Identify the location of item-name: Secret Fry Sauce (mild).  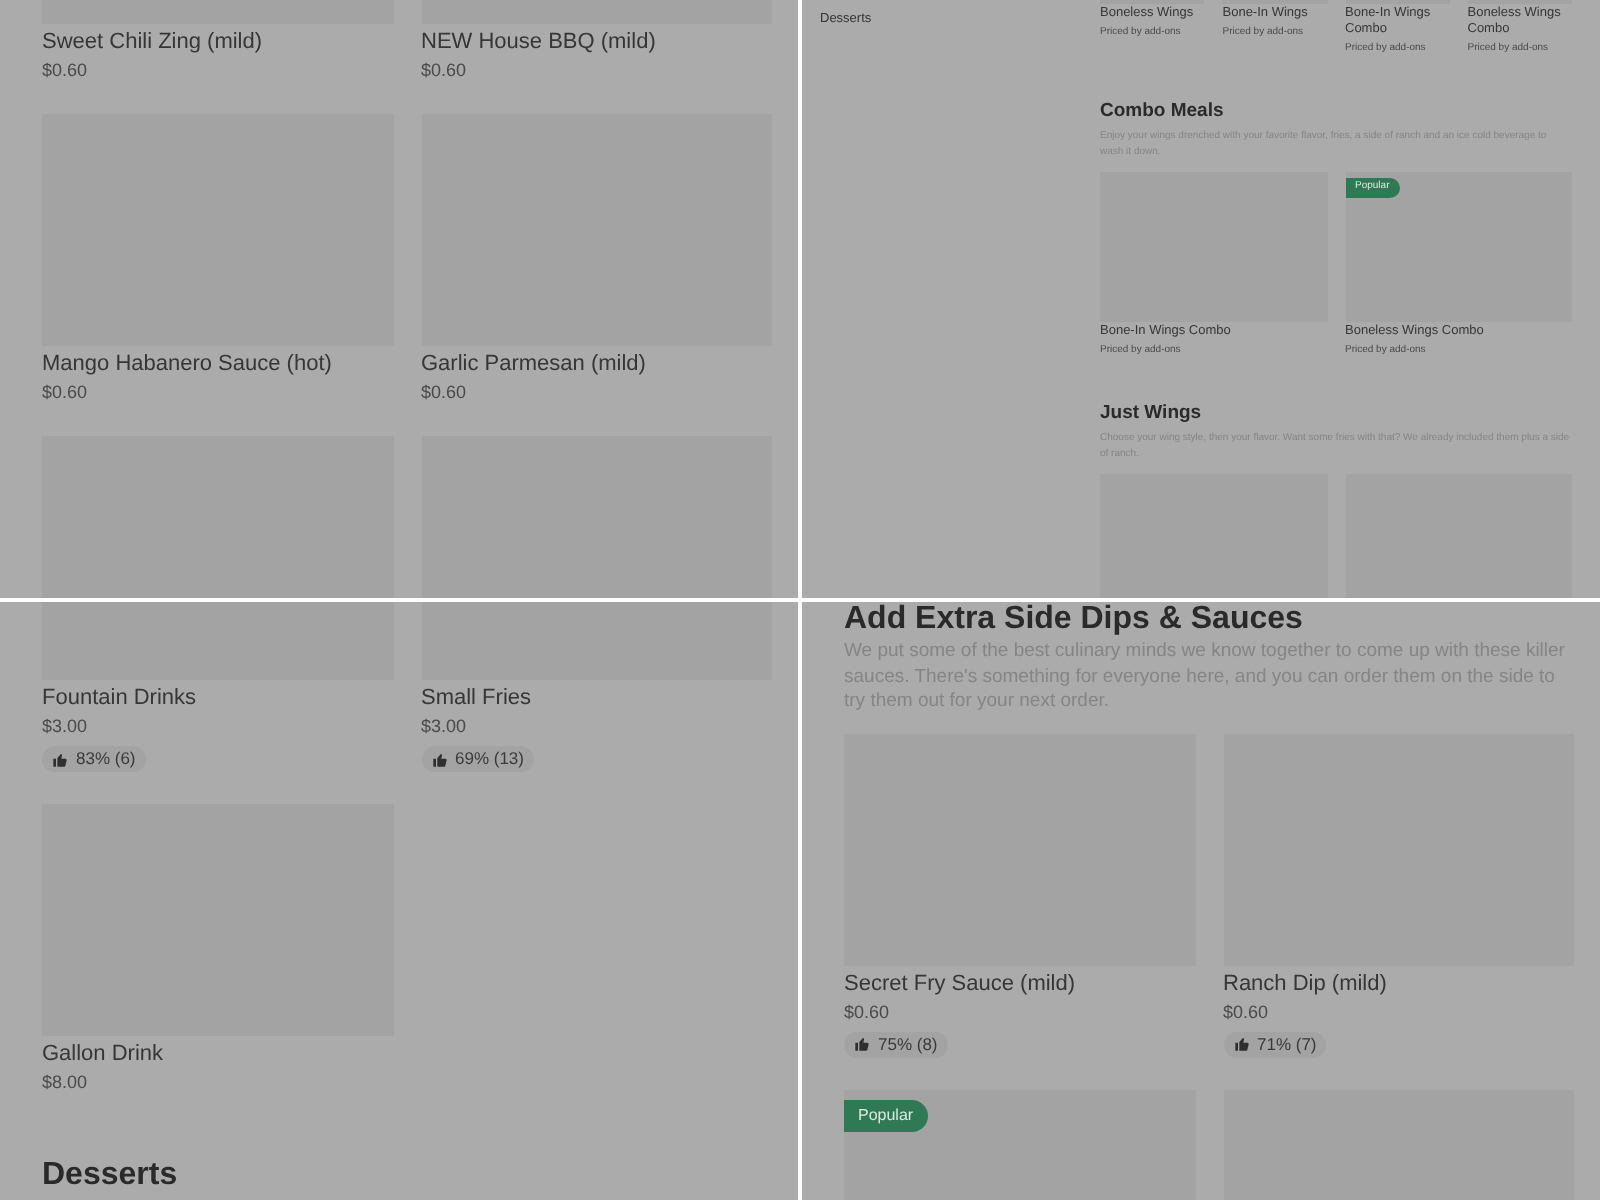
(1019, 984).